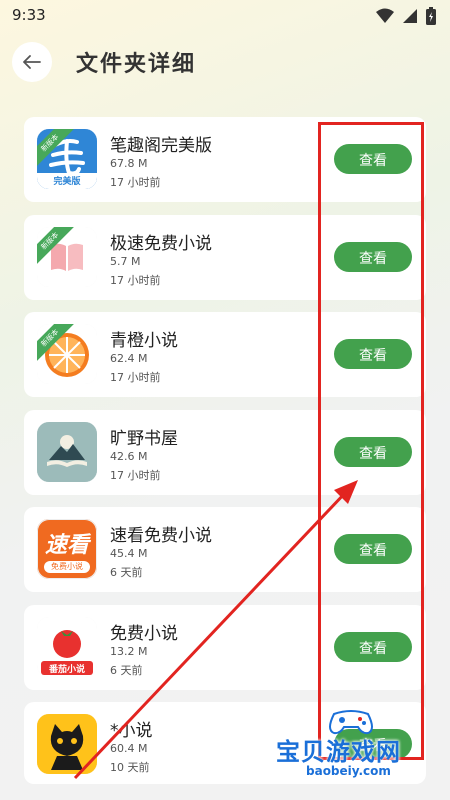 The width and height of the screenshot is (450, 800). I want to click on watermark-text: 宝贝游戏网, so click(338, 752).